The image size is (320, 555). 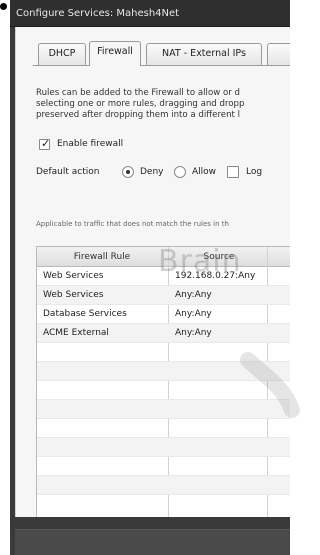 I want to click on column-header-firewall-rule: Firewall Rule, so click(x=102, y=257).